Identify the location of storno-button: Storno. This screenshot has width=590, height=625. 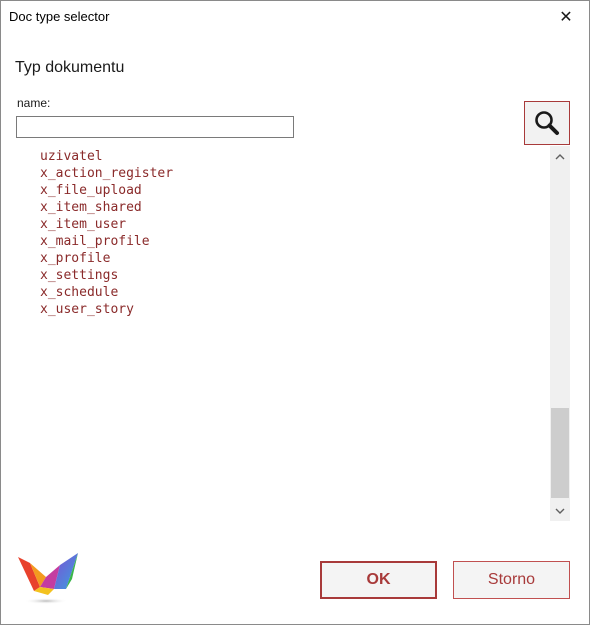
(511, 580).